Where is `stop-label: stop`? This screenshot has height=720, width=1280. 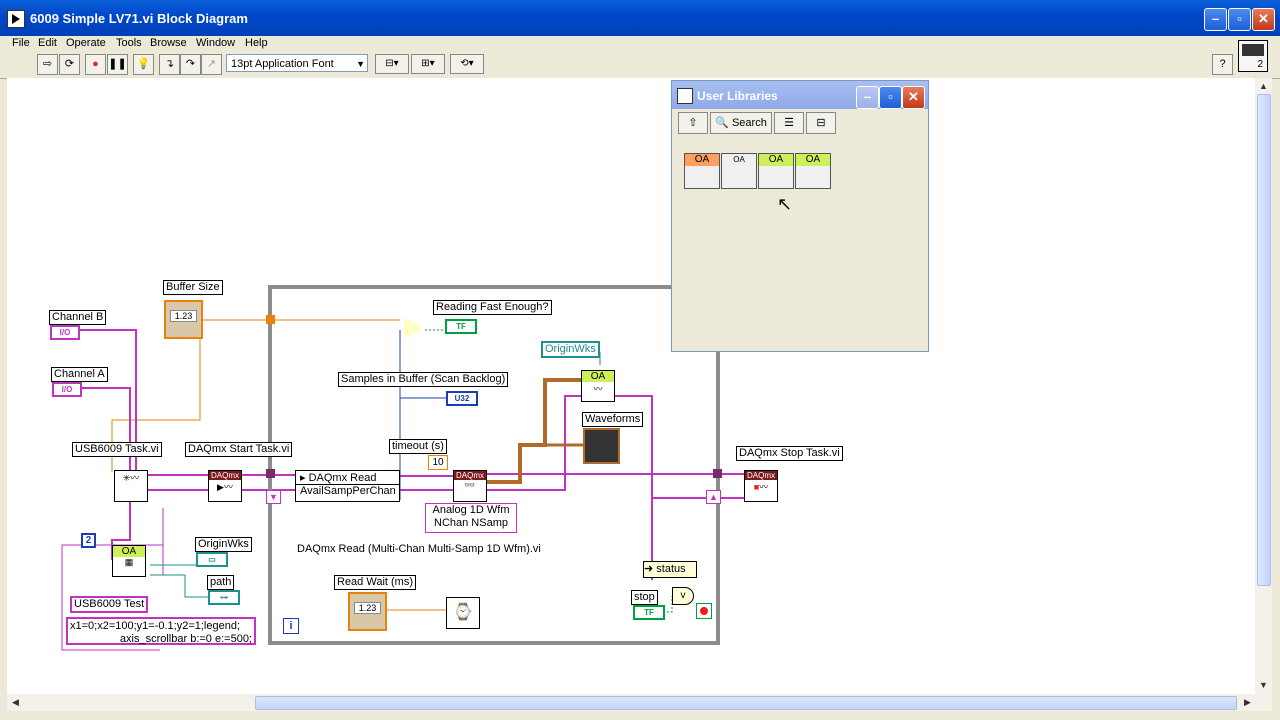
stop-label: stop is located at coordinates (644, 597).